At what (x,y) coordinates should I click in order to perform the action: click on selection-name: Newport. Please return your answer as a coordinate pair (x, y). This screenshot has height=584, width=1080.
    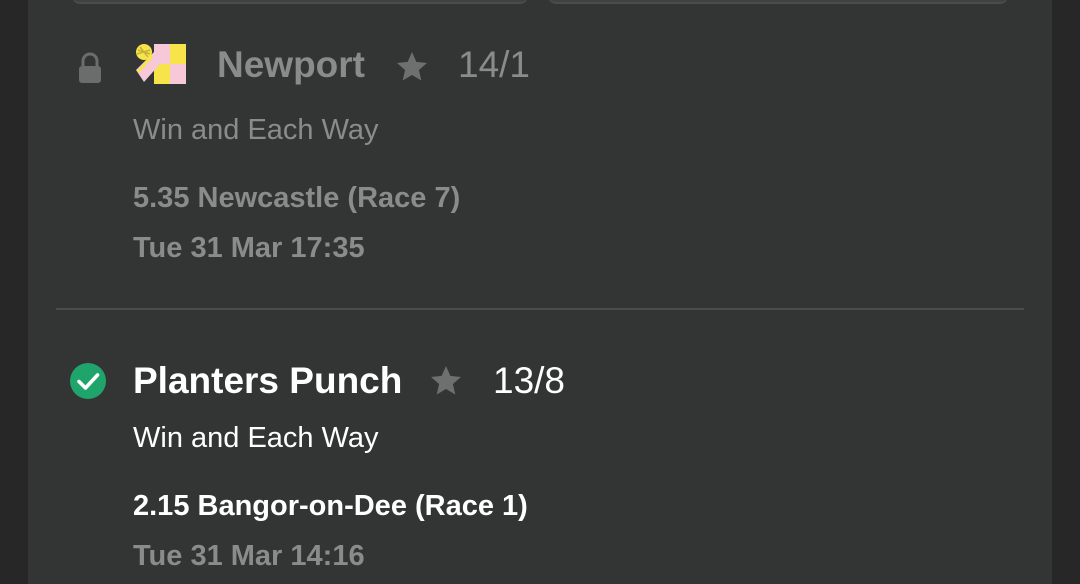
    Looking at the image, I should click on (291, 64).